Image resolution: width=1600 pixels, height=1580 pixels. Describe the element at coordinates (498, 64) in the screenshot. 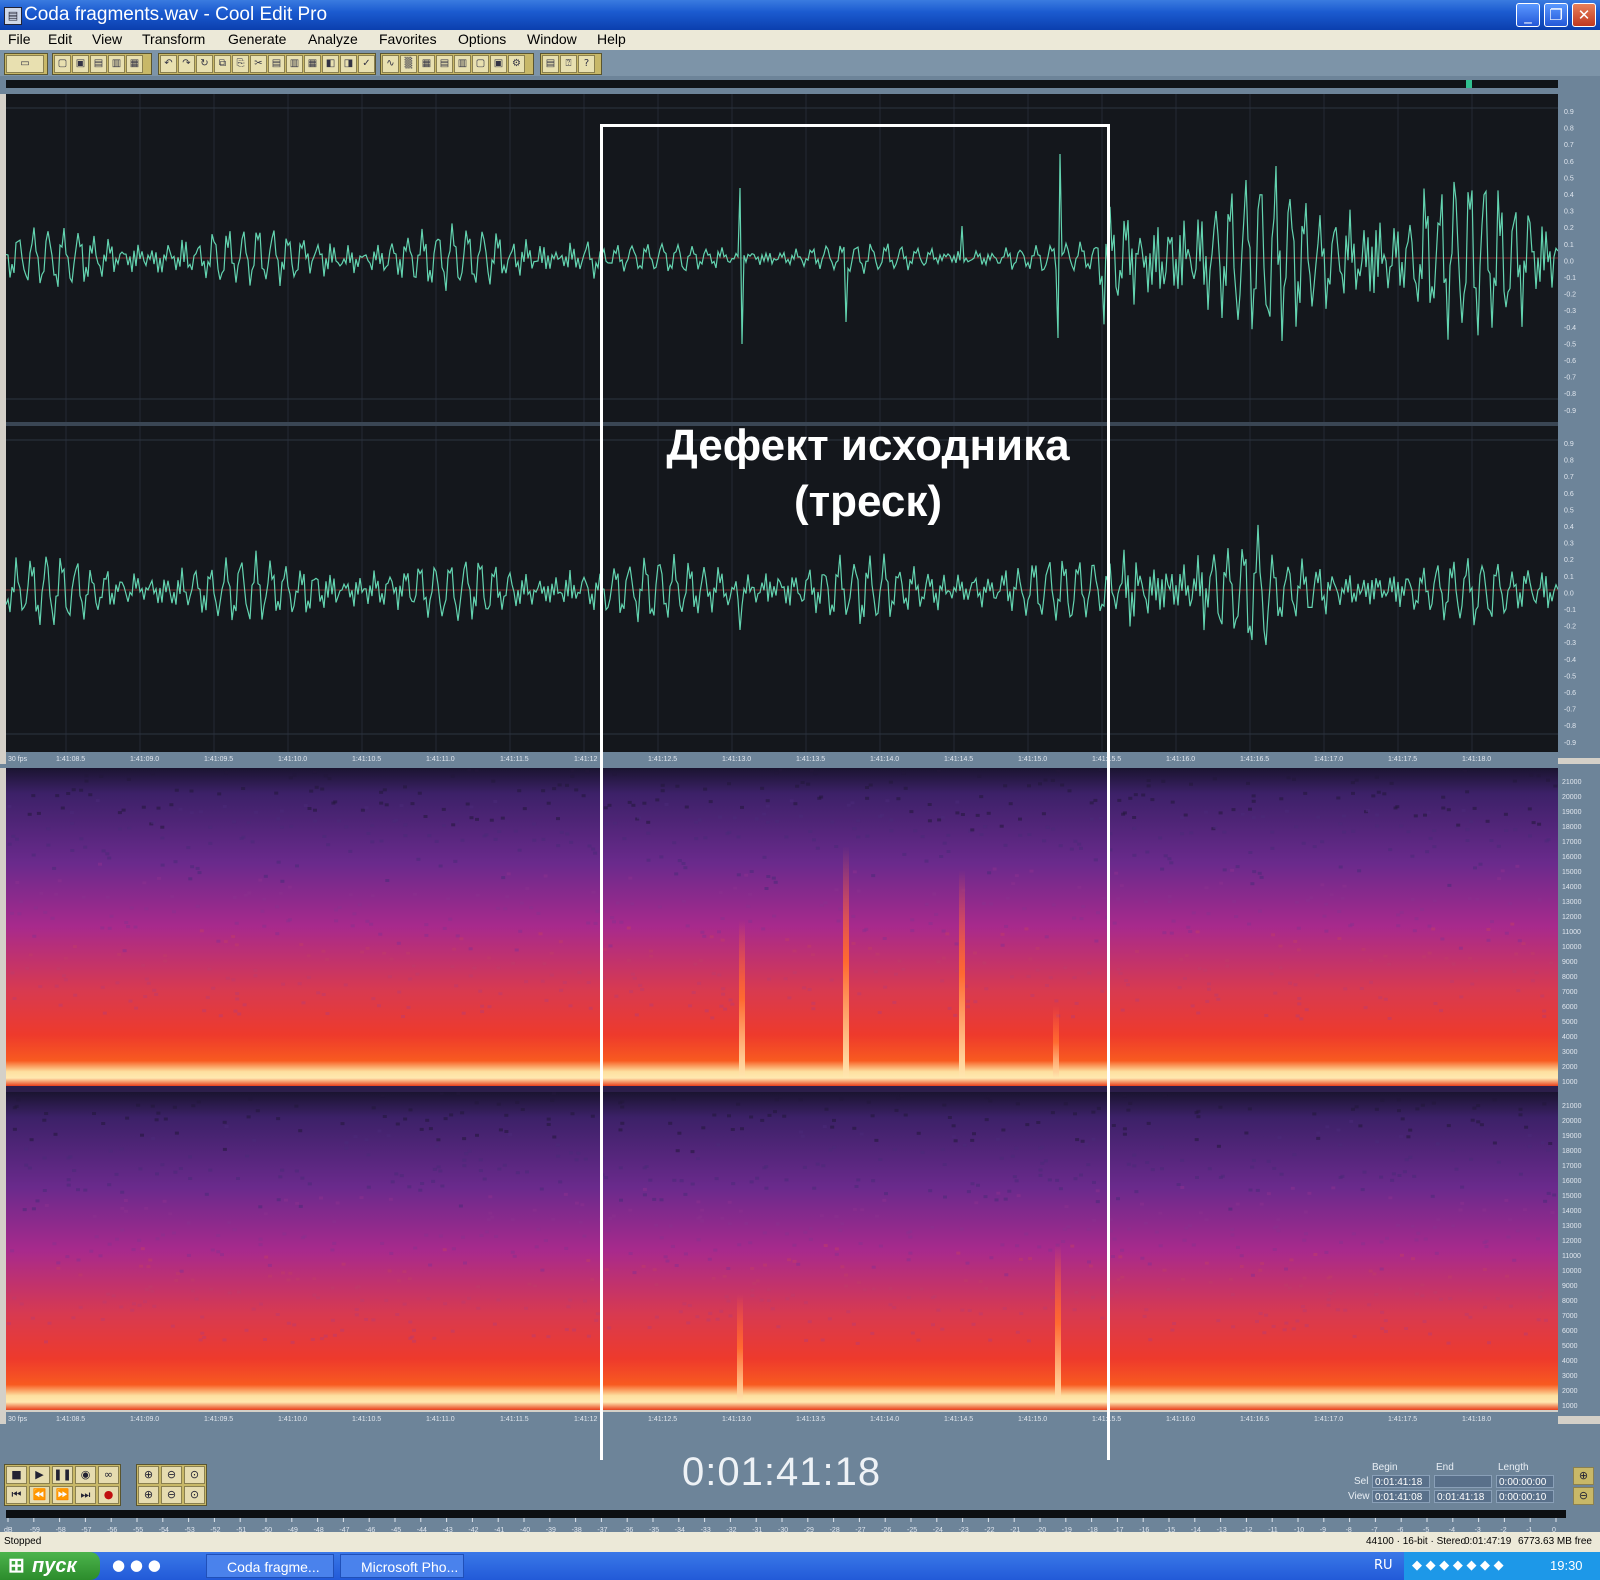

I see `document-icon: ▣` at that location.